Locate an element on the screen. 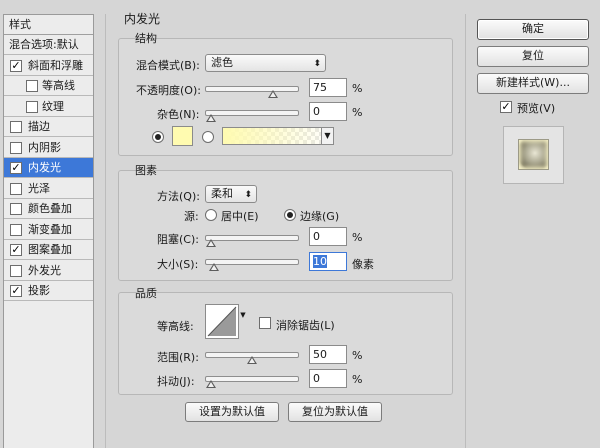 This screenshot has height=448, width=600. opacity-label: 不透明度(O): is located at coordinates (168, 90).